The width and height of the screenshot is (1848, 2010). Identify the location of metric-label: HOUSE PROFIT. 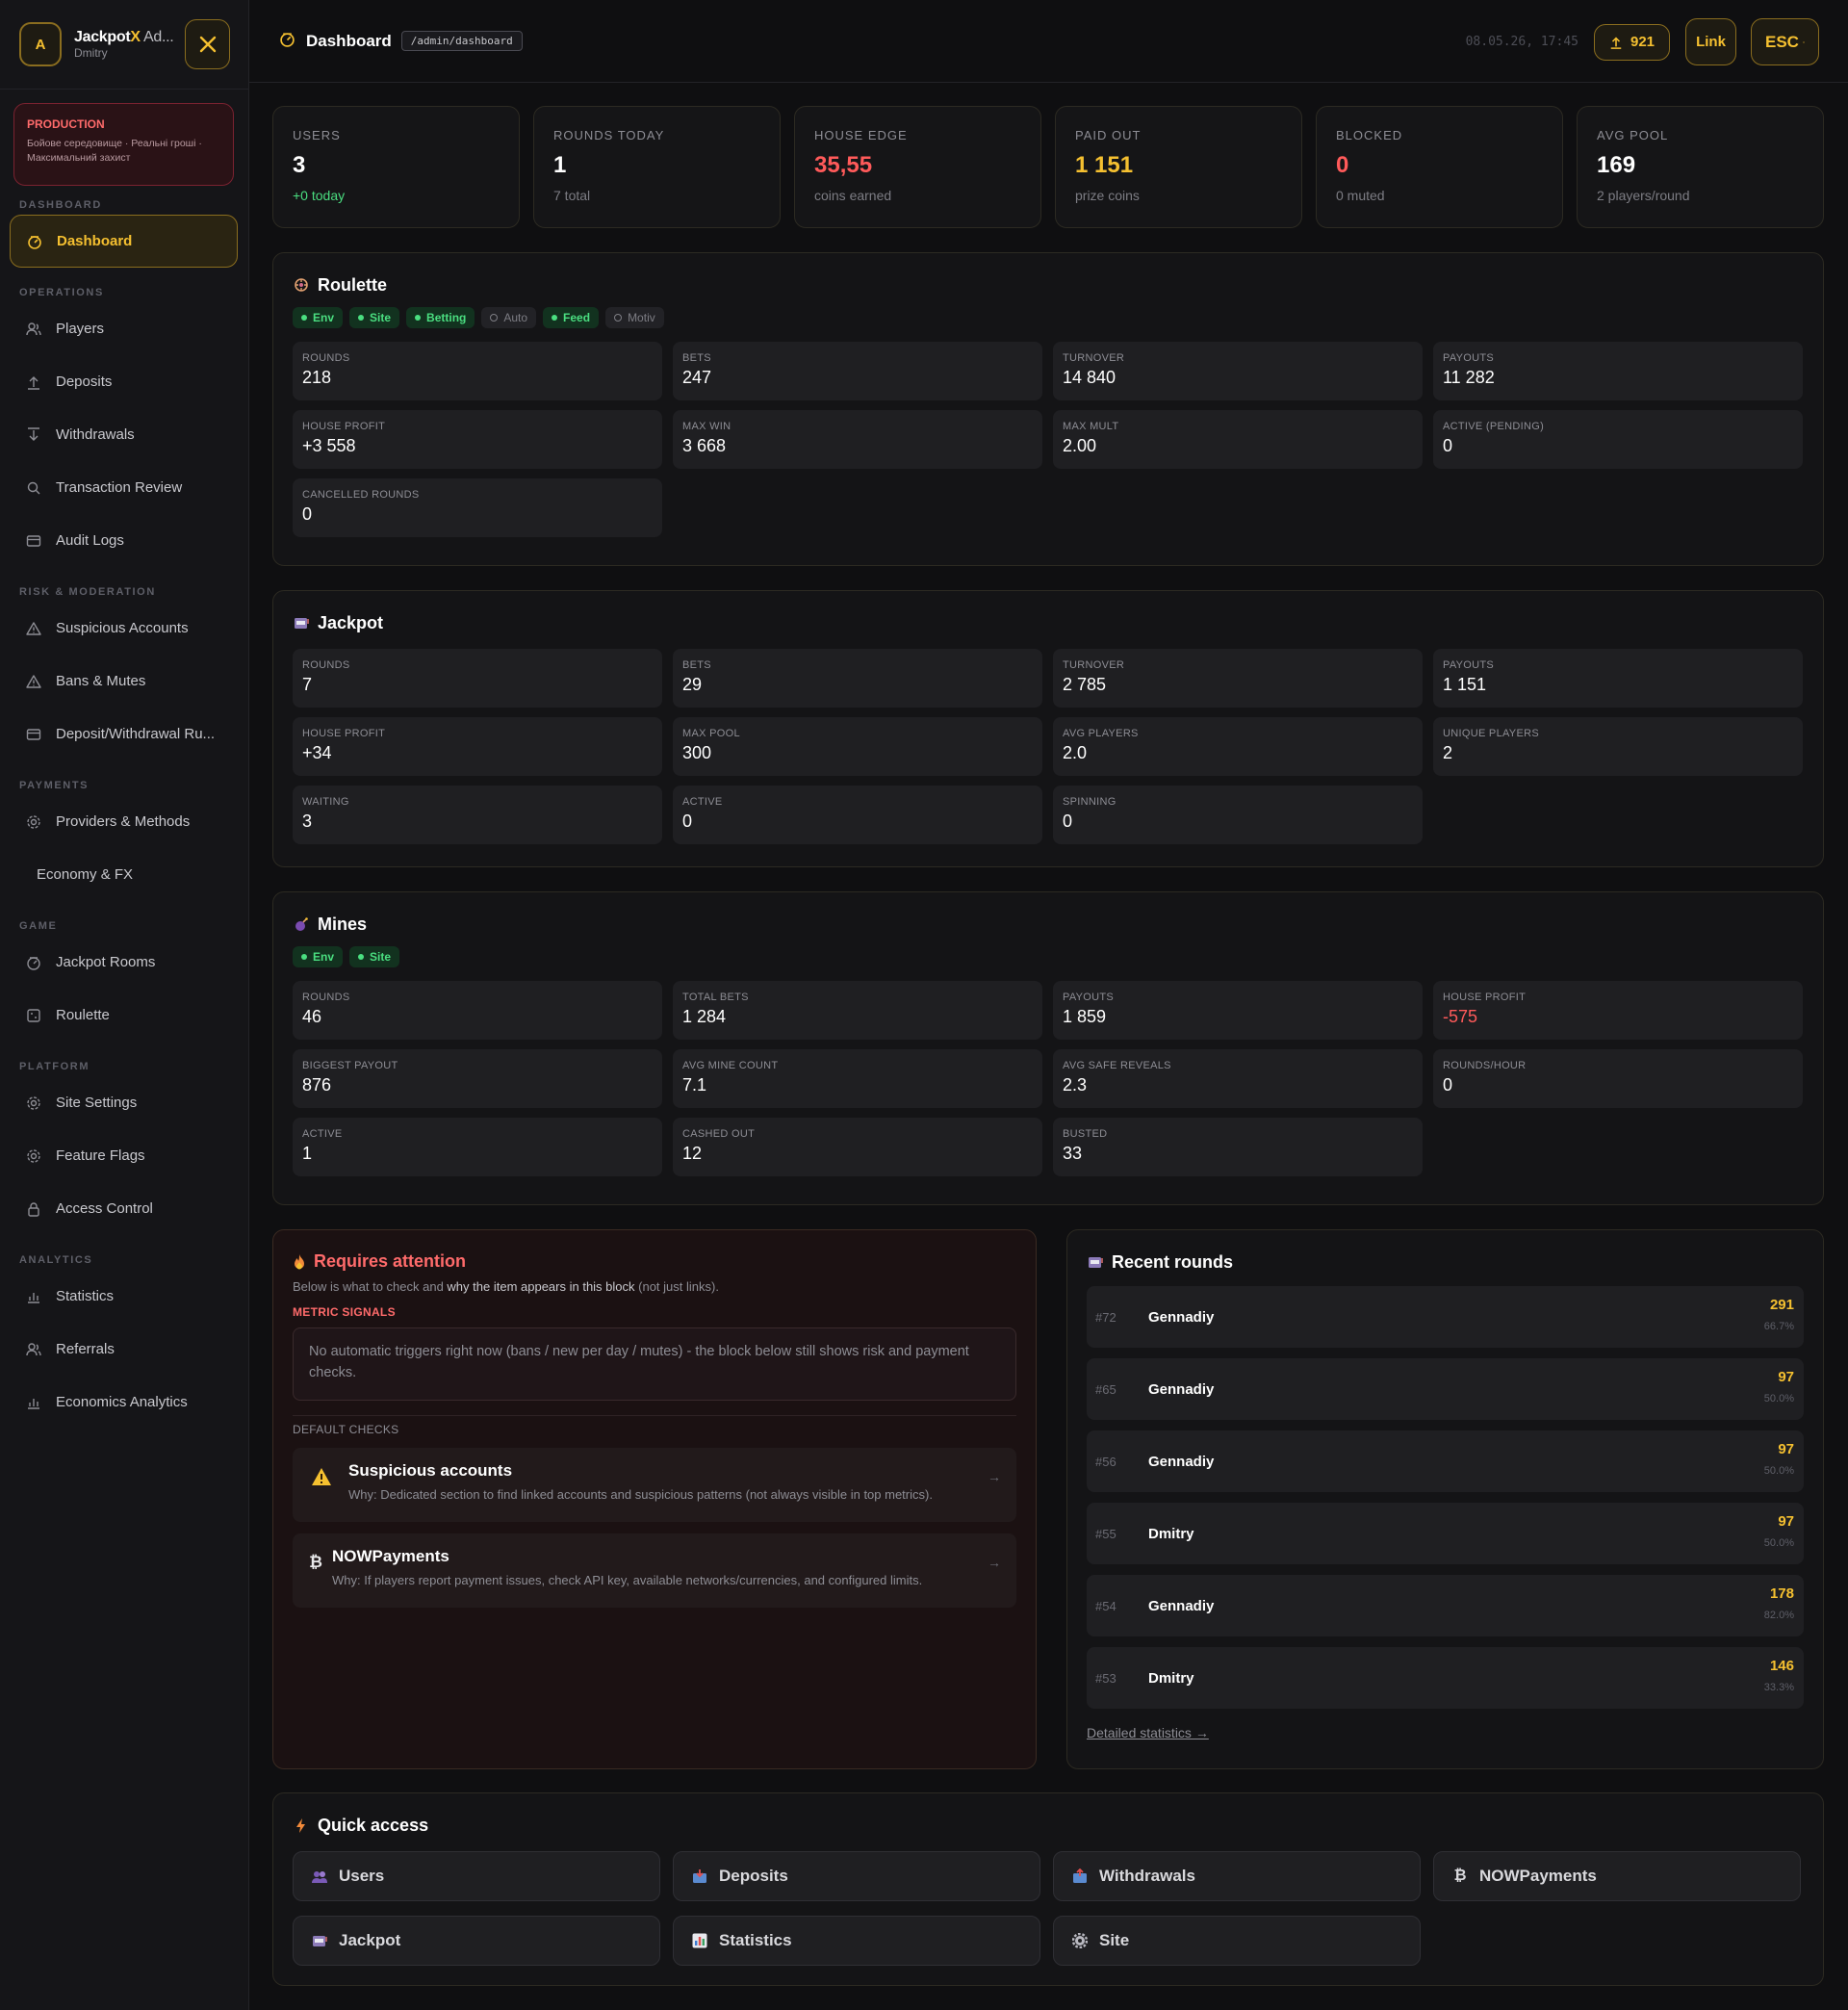
(1485, 997).